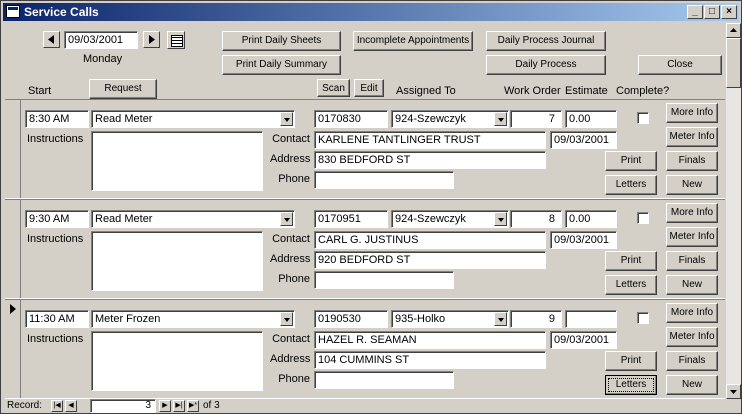 Image resolution: width=742 pixels, height=414 pixels. What do you see at coordinates (430, 240) in the screenshot?
I see `contact-field: CARL G. JUSTINUS` at bounding box center [430, 240].